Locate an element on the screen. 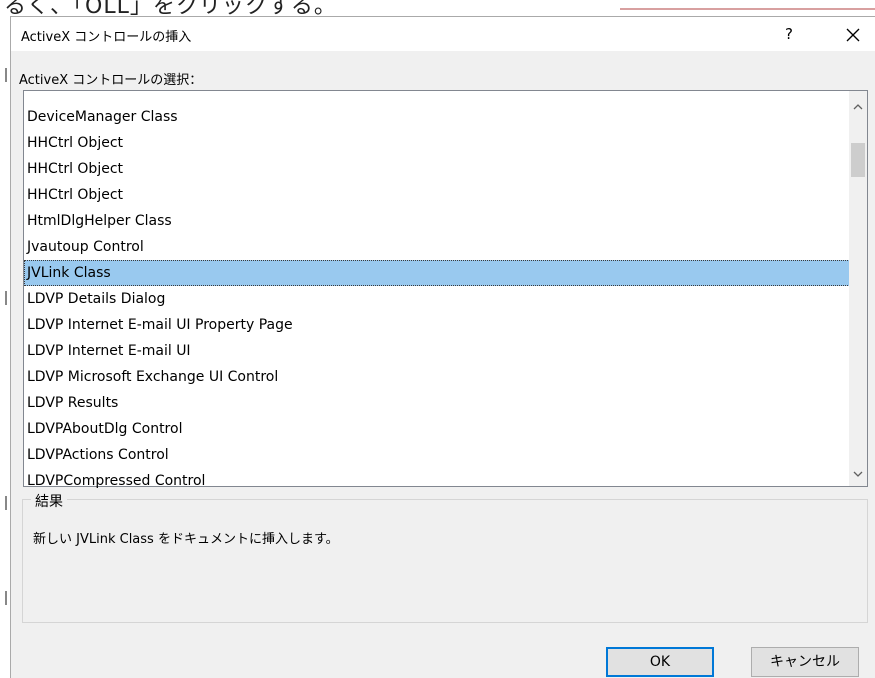  result-legend: 結果 is located at coordinates (49, 501).